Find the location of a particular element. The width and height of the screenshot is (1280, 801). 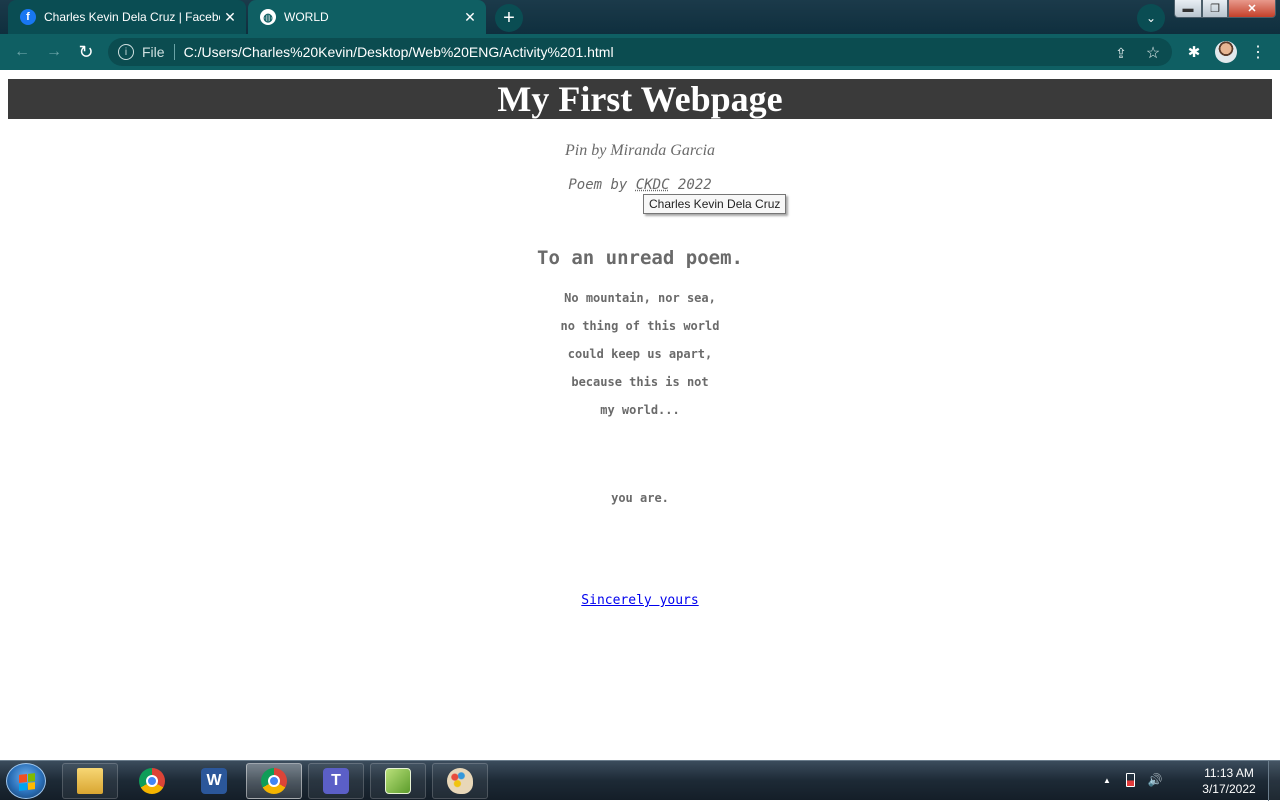

folder-icon is located at coordinates (90, 781).